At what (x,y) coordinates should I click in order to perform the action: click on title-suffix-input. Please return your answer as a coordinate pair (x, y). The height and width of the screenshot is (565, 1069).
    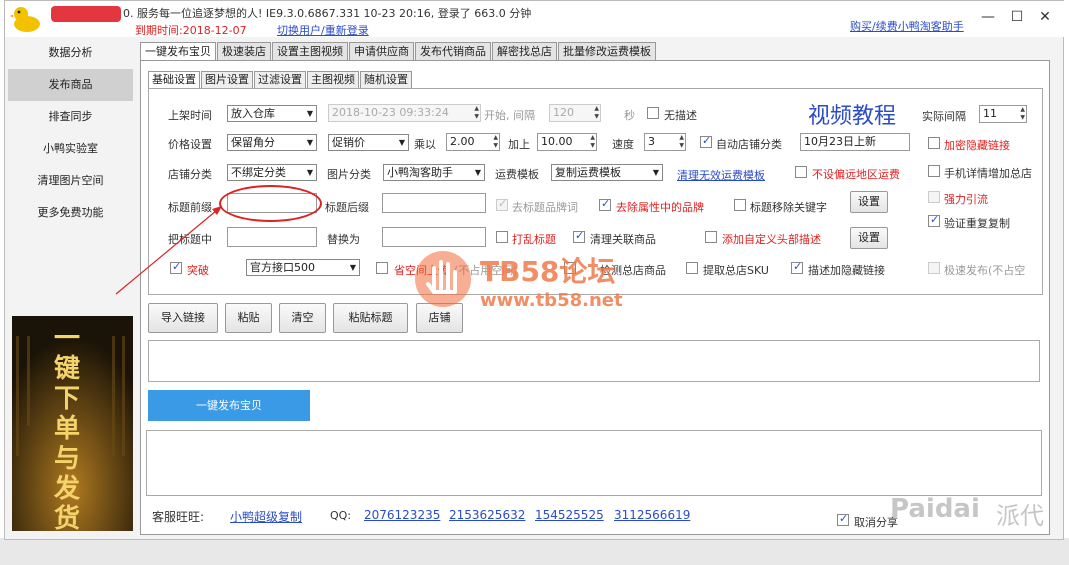
    Looking at the image, I should click on (434, 203).